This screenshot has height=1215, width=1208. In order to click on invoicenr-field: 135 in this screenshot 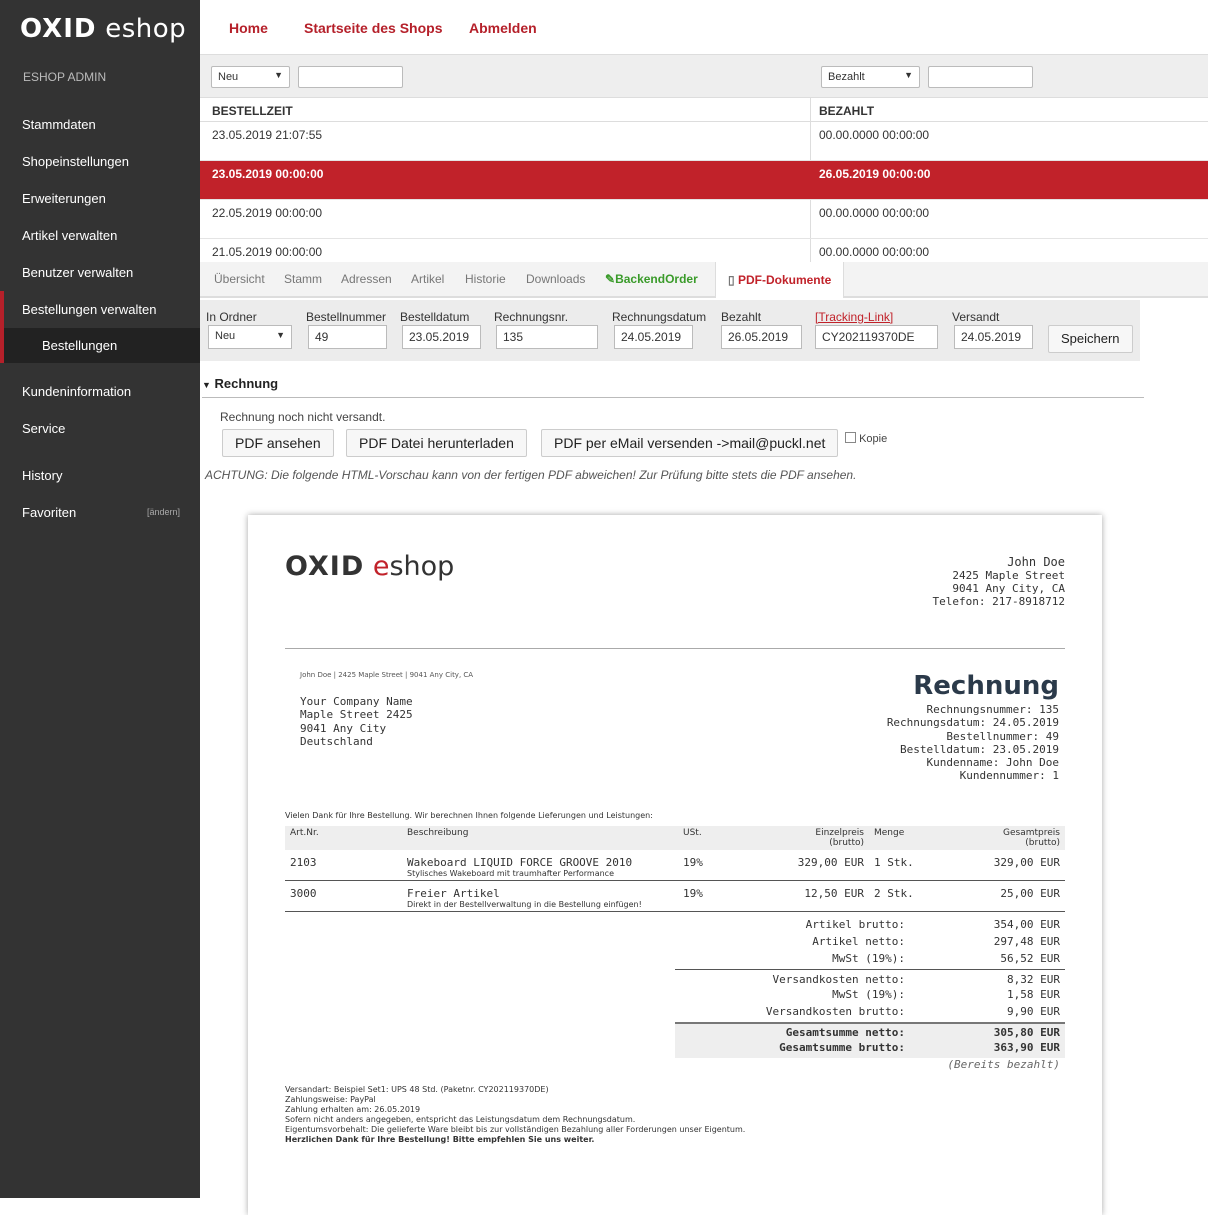, I will do `click(547, 337)`.